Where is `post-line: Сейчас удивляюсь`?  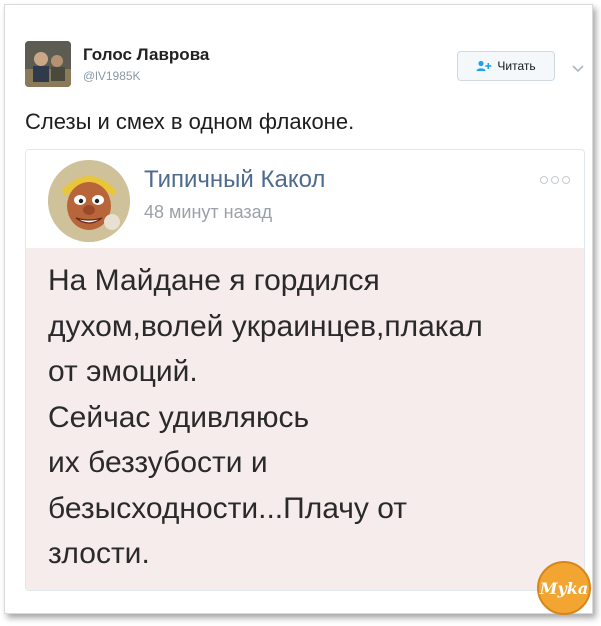
post-line: Сейчас удивляюсь is located at coordinates (179, 417).